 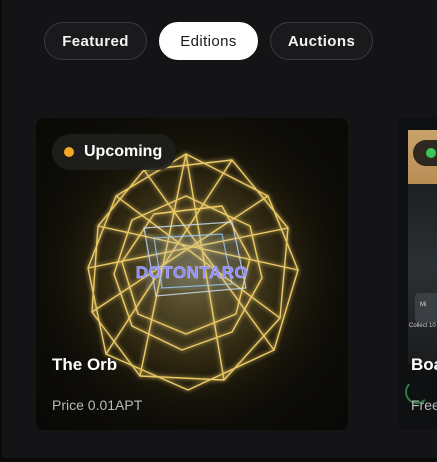 What do you see at coordinates (424, 364) in the screenshot?
I see `next-edition-title: Boa` at bounding box center [424, 364].